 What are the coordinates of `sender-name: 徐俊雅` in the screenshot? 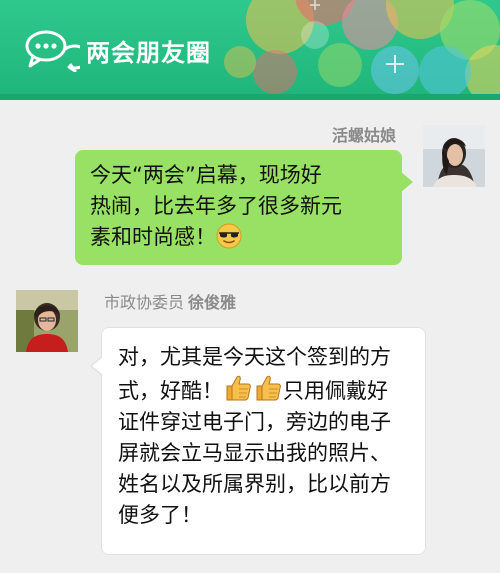 It's located at (212, 302).